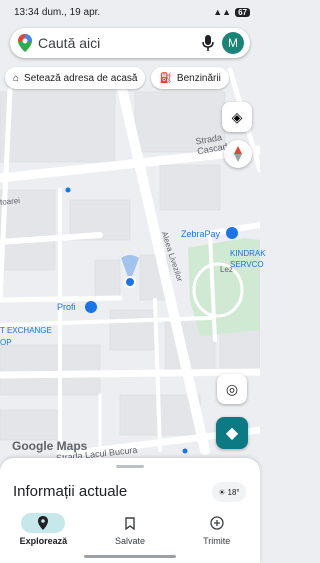 This screenshot has width=320, height=563. I want to click on sheet-handle, so click(130, 466).